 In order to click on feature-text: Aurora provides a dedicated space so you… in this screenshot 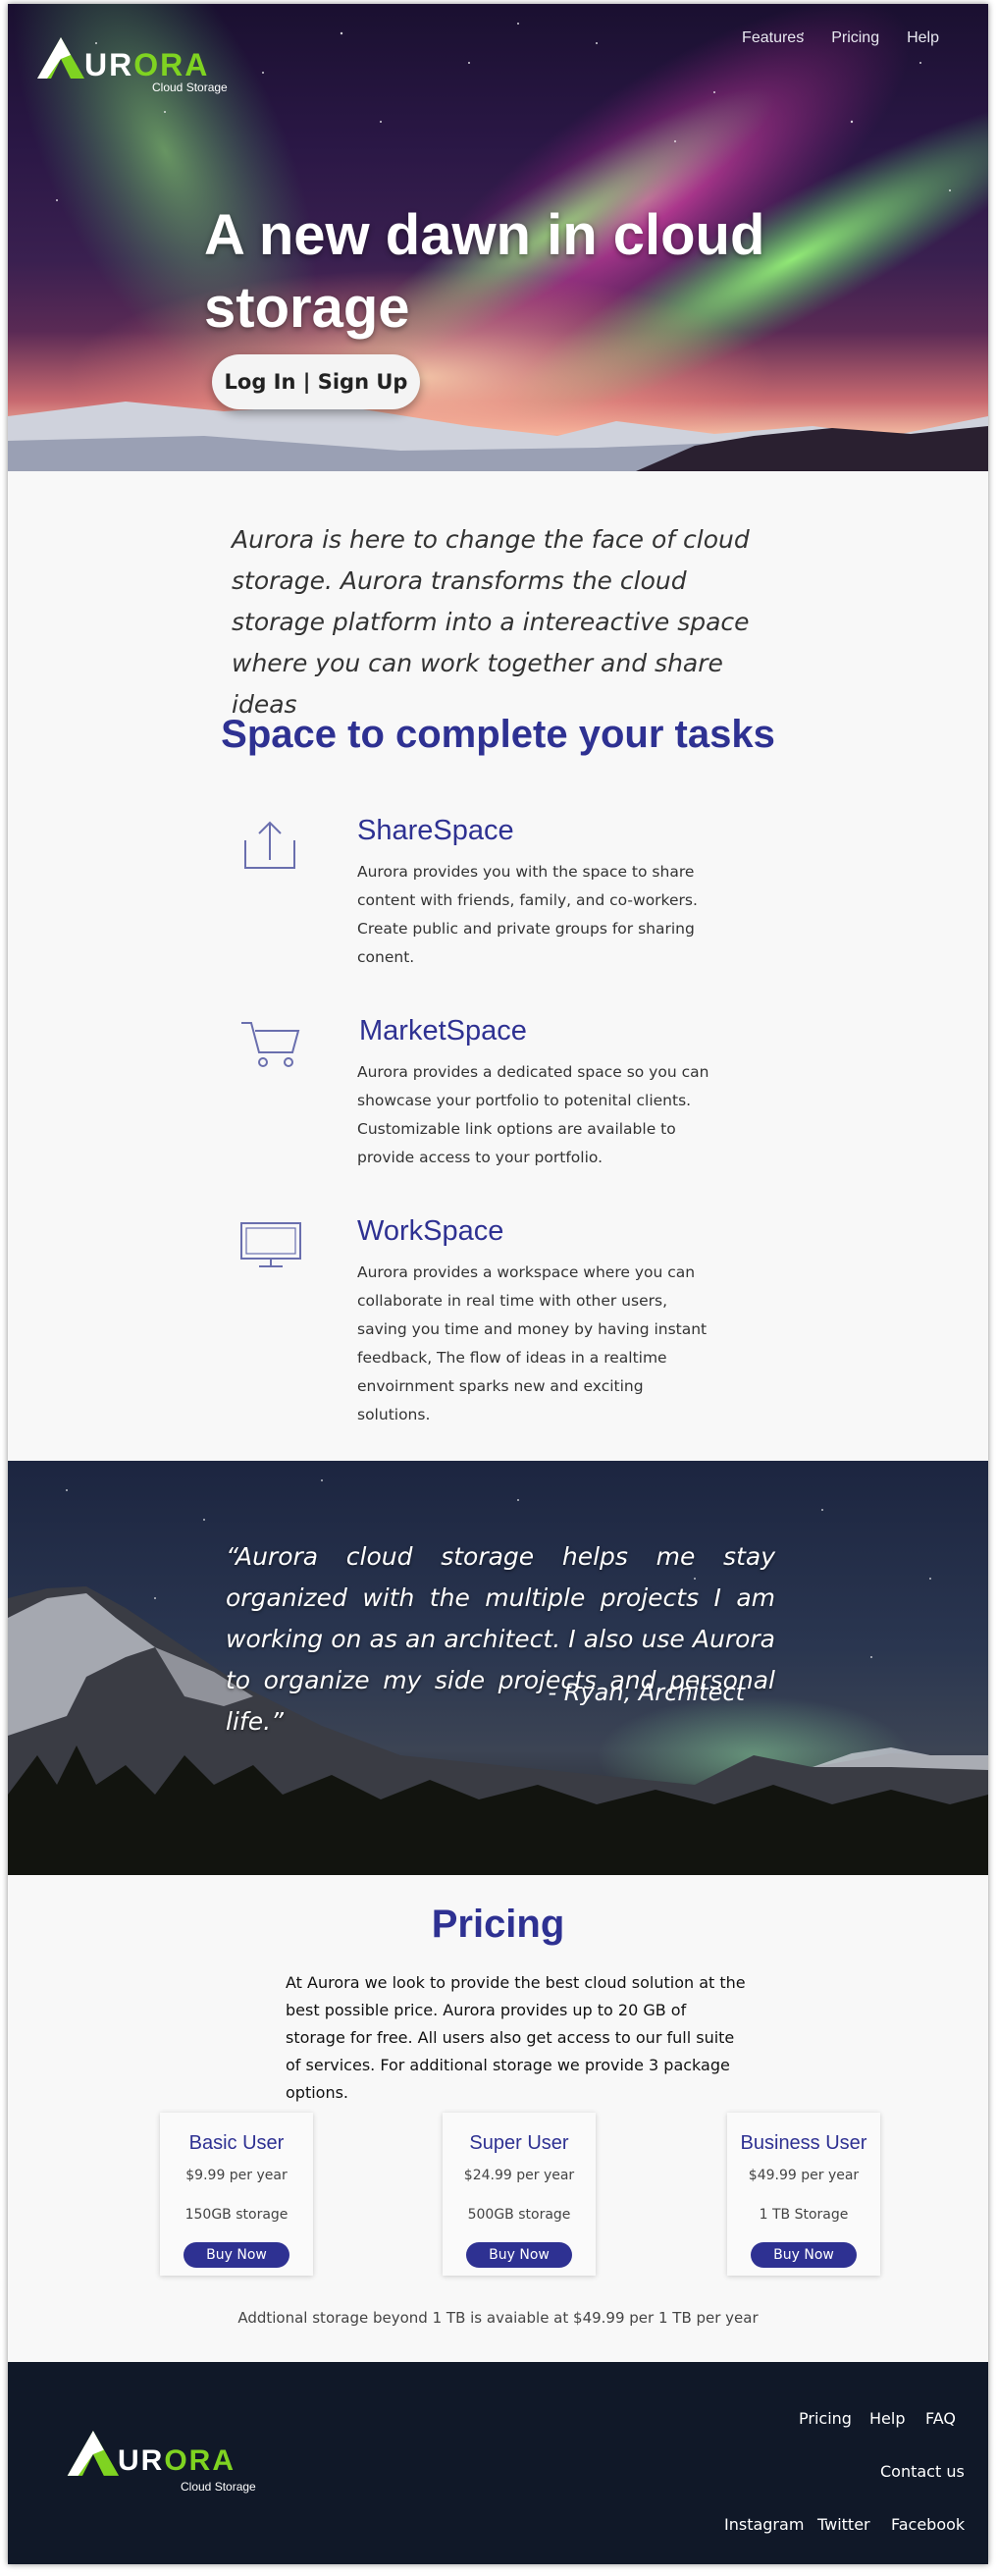, I will do `click(533, 1114)`.